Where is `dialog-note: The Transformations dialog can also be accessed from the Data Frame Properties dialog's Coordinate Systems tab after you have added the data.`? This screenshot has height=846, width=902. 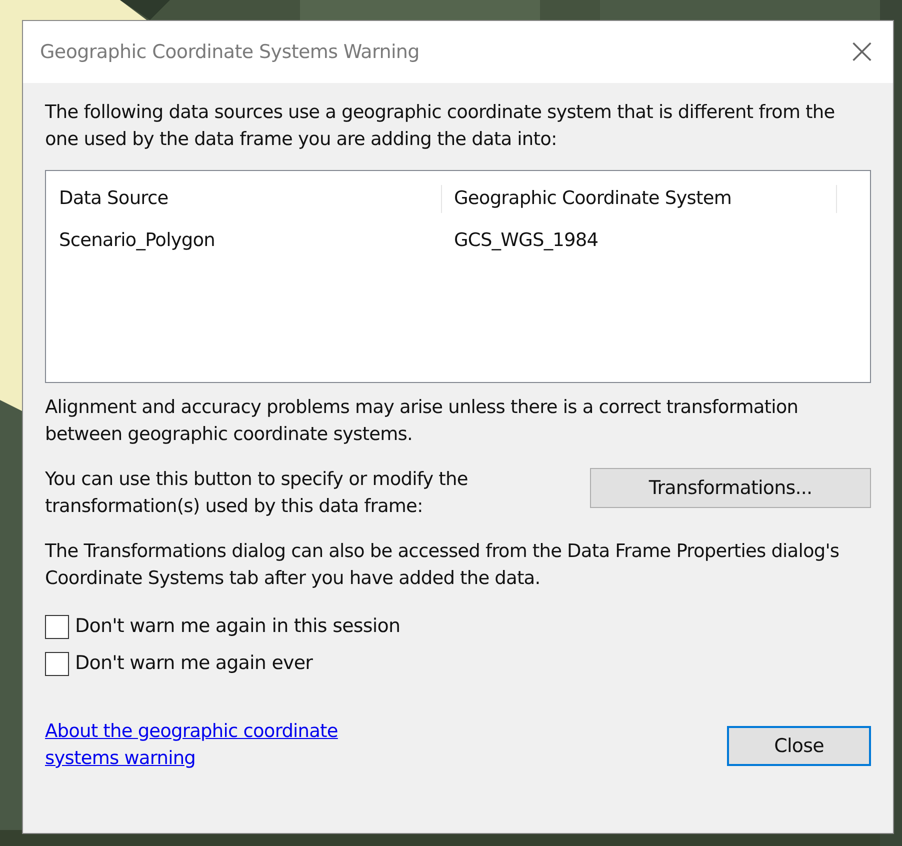 dialog-note: The Transformations dialog can also be accessed from the Data Frame Properties dialog's Coordinate Systems tab after you have added the data. is located at coordinates (442, 565).